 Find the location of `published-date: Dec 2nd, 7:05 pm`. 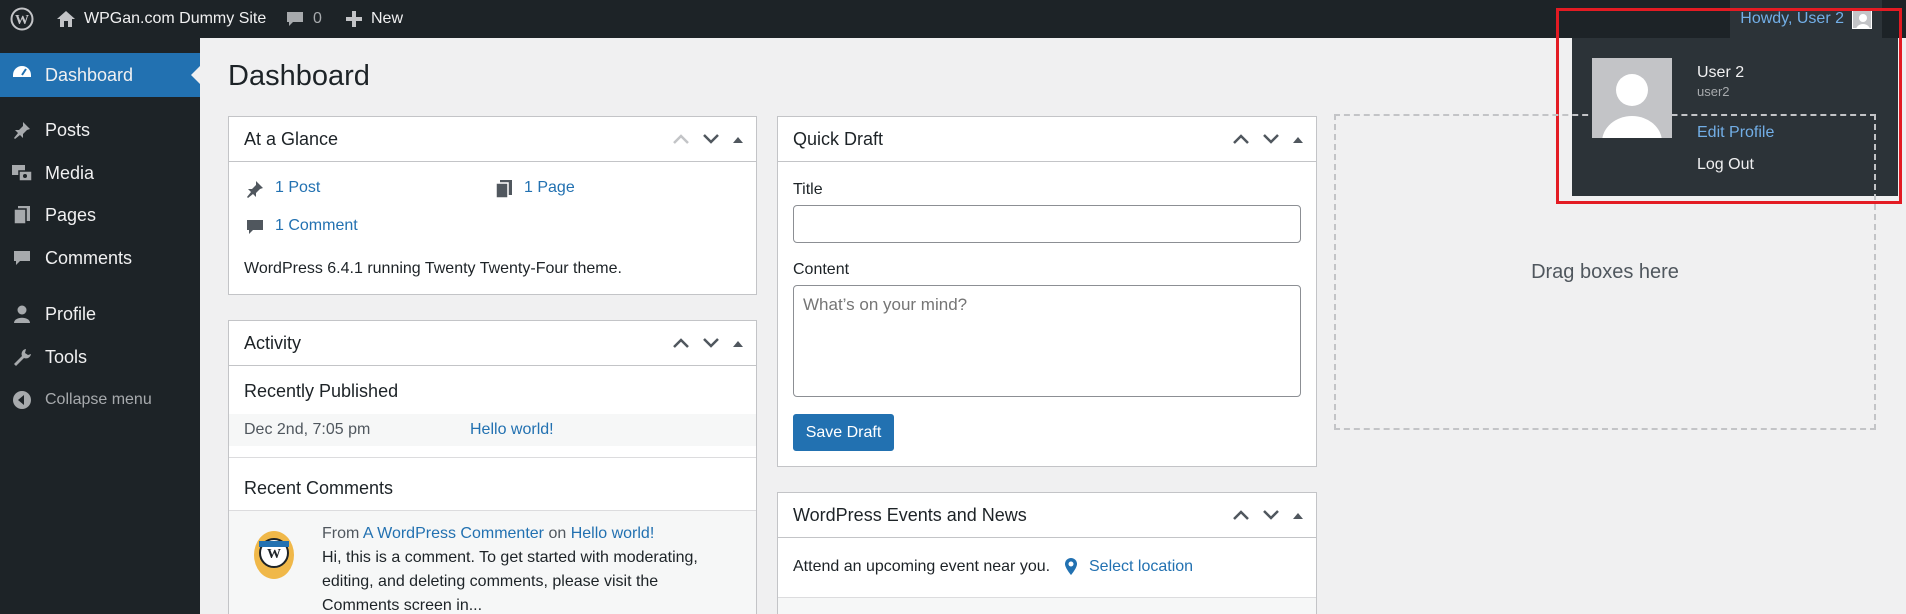

published-date: Dec 2nd, 7:05 pm is located at coordinates (307, 429).